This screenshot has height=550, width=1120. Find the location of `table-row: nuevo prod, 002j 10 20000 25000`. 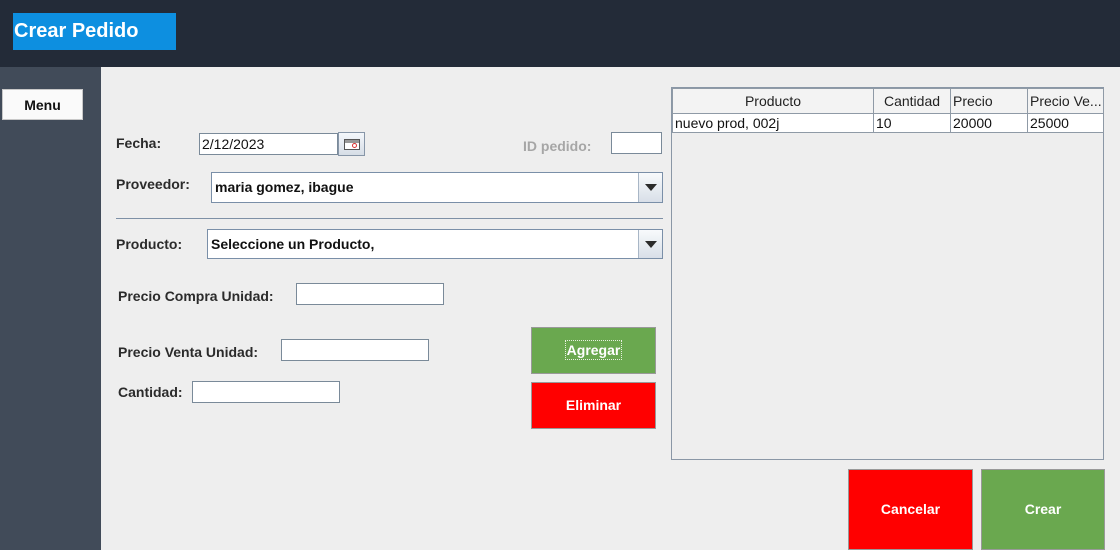

table-row: nuevo prod, 002j 10 20000 25000 is located at coordinates (888, 123).